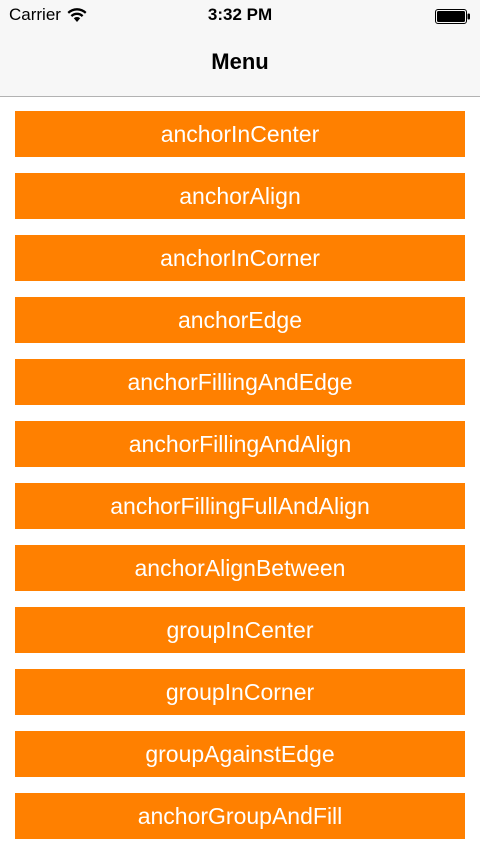  I want to click on page-title: Menu, so click(240, 61).